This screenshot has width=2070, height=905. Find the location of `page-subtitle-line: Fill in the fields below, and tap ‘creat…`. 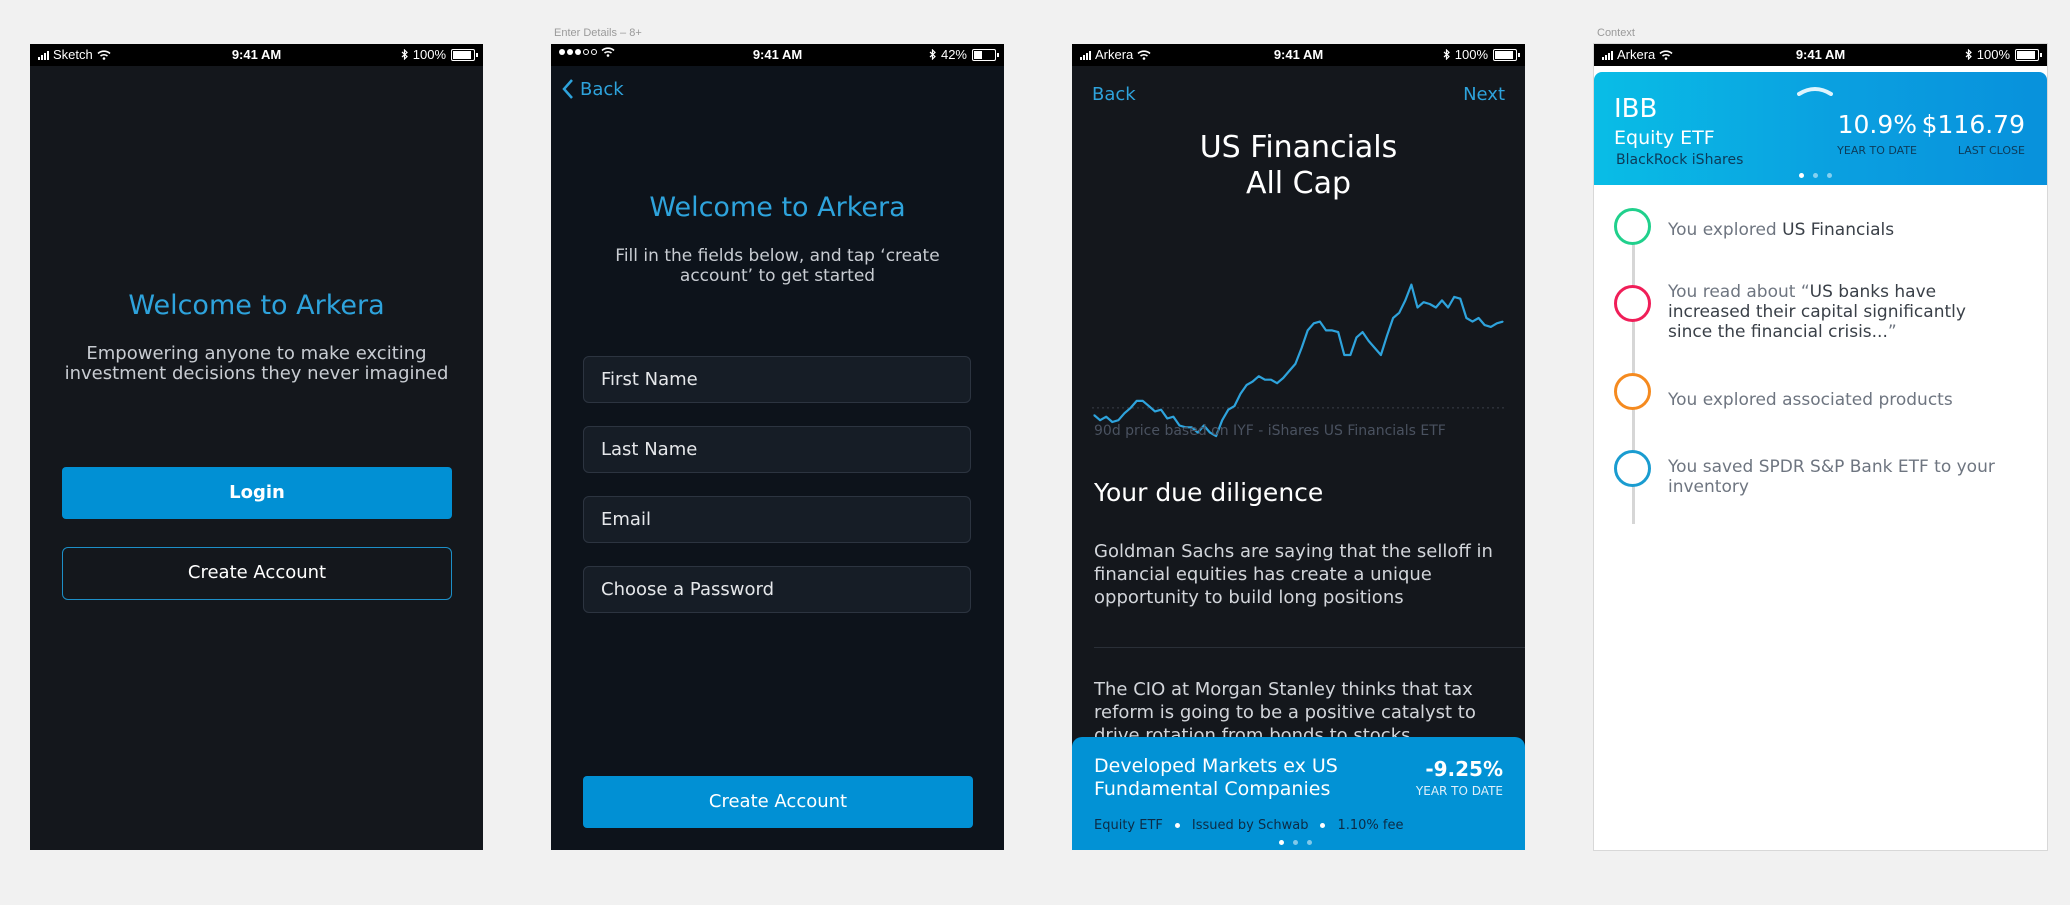

page-subtitle-line: Fill in the fields below, and tap ‘creat… is located at coordinates (777, 256).